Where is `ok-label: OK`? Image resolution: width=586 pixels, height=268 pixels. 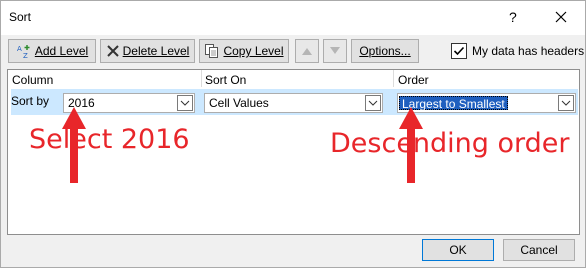 ok-label: OK is located at coordinates (458, 250).